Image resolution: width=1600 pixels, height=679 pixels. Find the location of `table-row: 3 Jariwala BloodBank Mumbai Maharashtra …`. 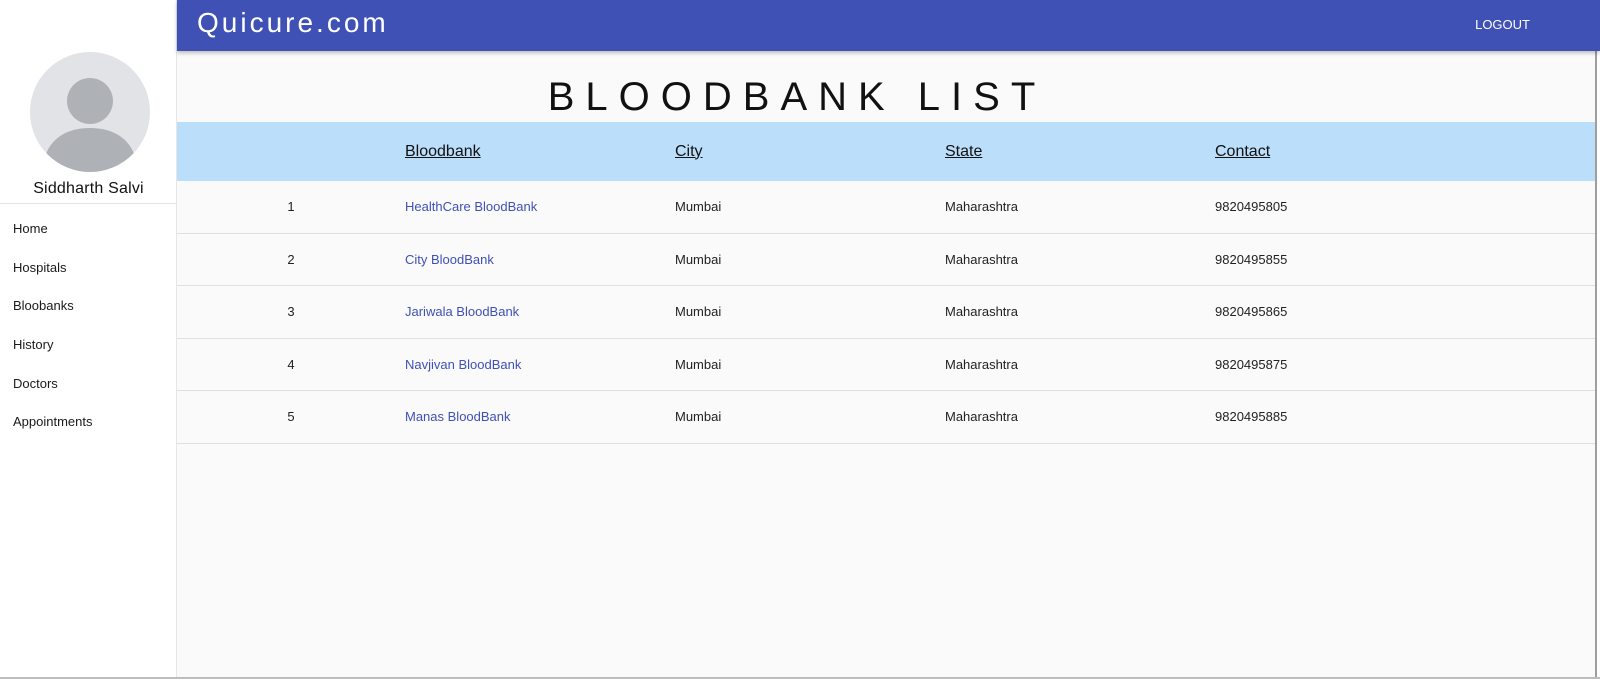

table-row: 3 Jariwala BloodBank Mumbai Maharashtra … is located at coordinates (886, 312).